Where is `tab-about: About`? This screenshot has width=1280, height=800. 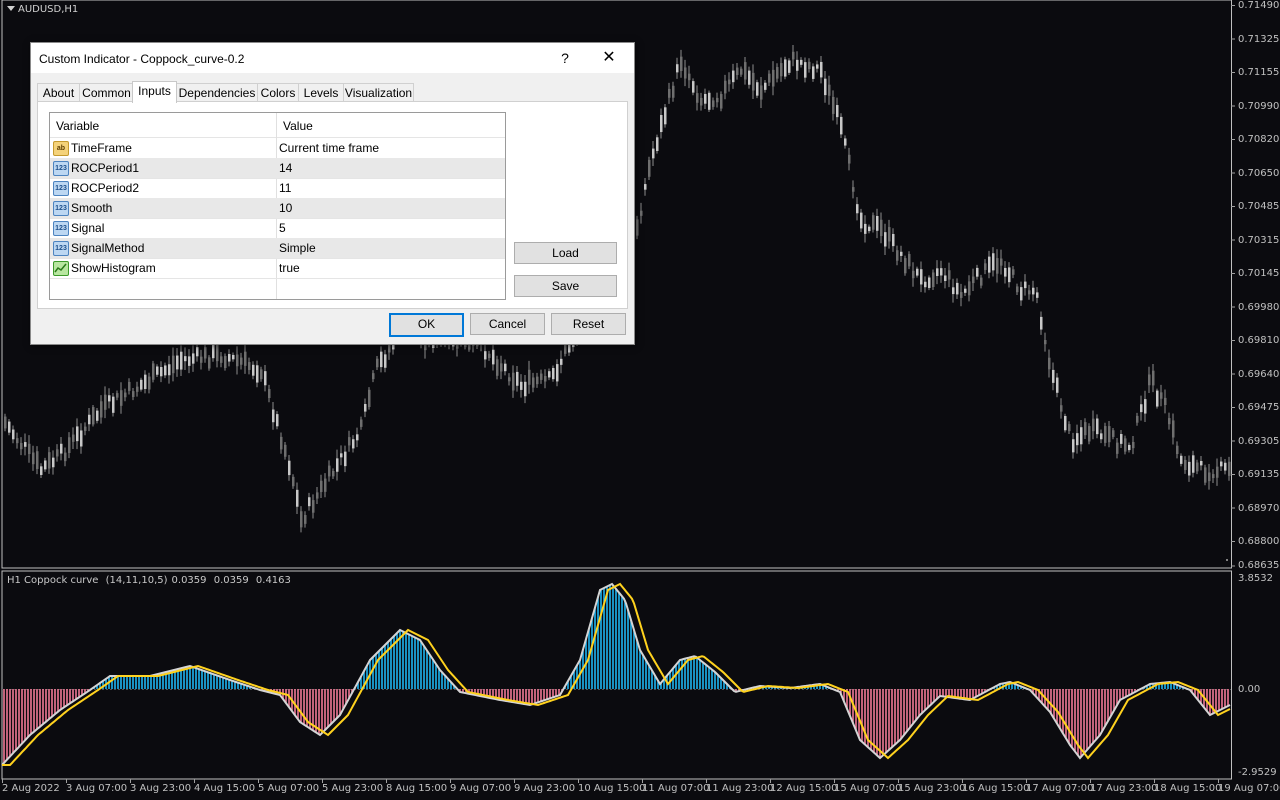
tab-about: About is located at coordinates (58, 92).